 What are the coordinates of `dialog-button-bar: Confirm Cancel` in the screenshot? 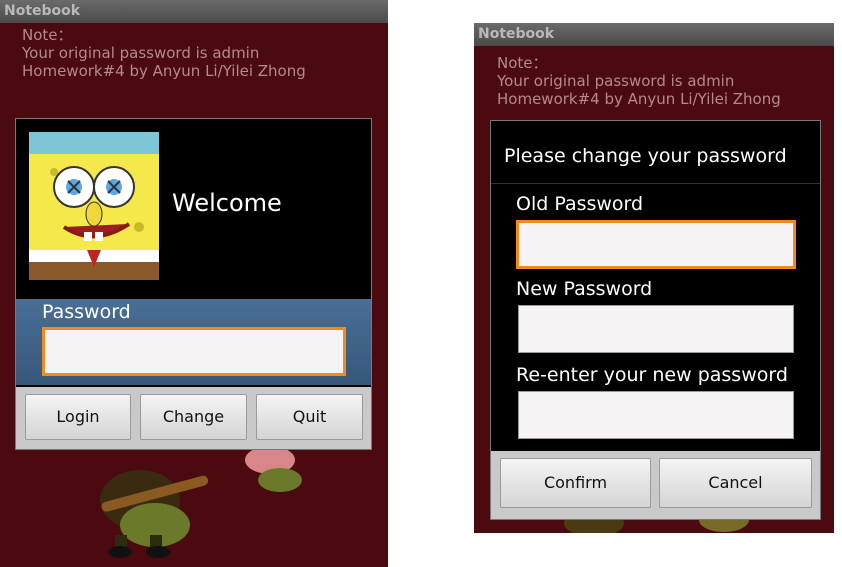 It's located at (655, 485).